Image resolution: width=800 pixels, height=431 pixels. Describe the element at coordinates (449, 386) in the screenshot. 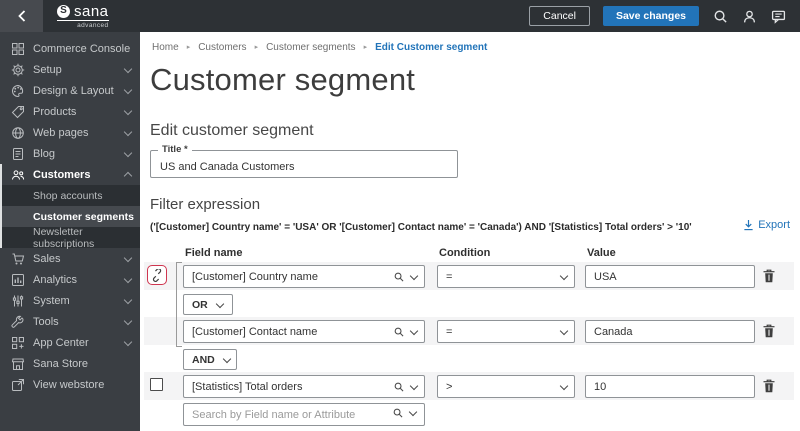

I see `condition-value: >` at that location.